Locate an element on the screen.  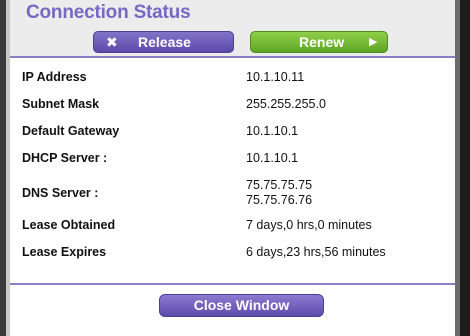
row-value: 6 days,23 hrs,56 minutes is located at coordinates (316, 252).